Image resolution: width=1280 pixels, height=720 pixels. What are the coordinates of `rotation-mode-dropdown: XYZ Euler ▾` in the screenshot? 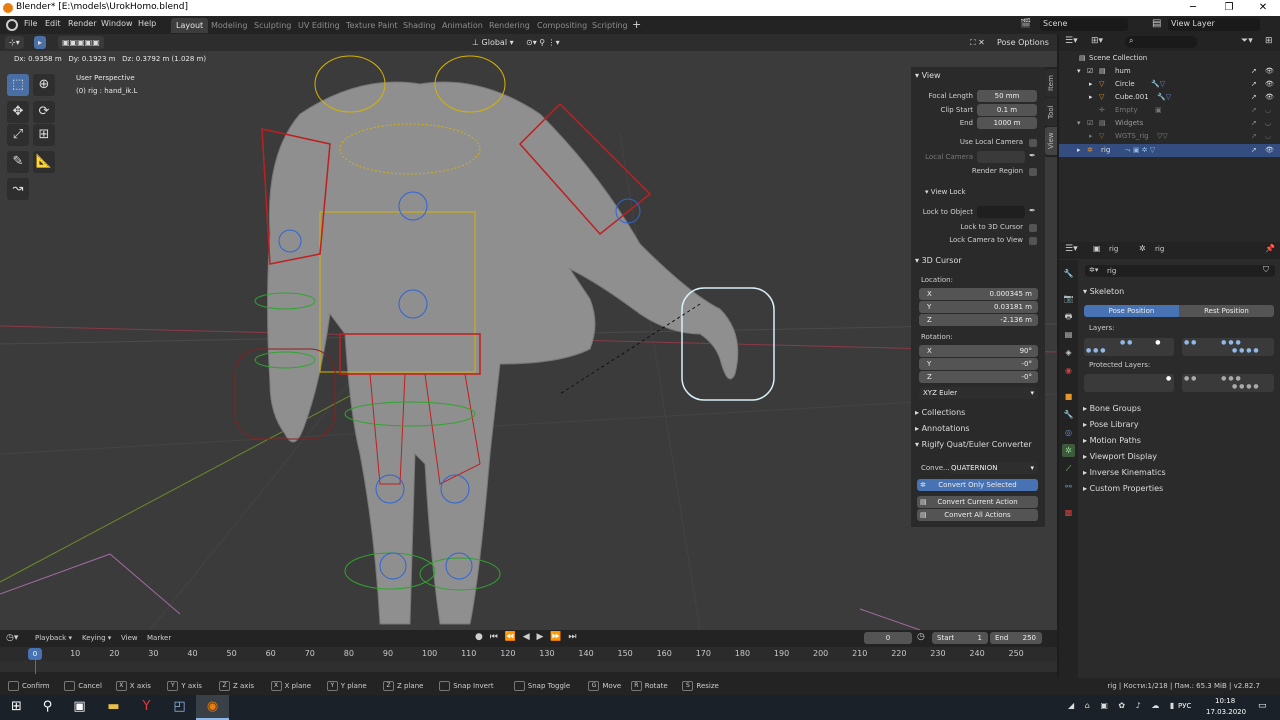 It's located at (978, 393).